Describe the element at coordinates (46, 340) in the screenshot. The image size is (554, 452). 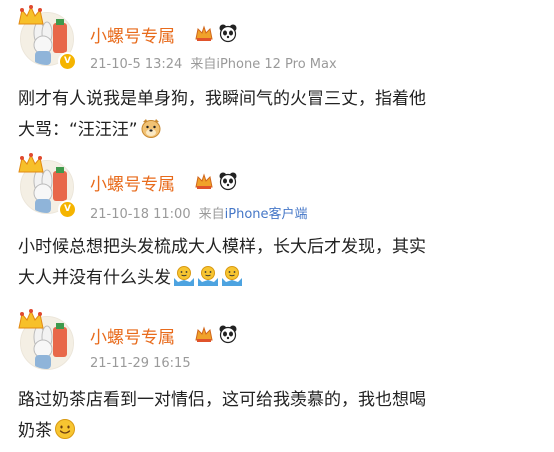
I see `avatar-group` at that location.